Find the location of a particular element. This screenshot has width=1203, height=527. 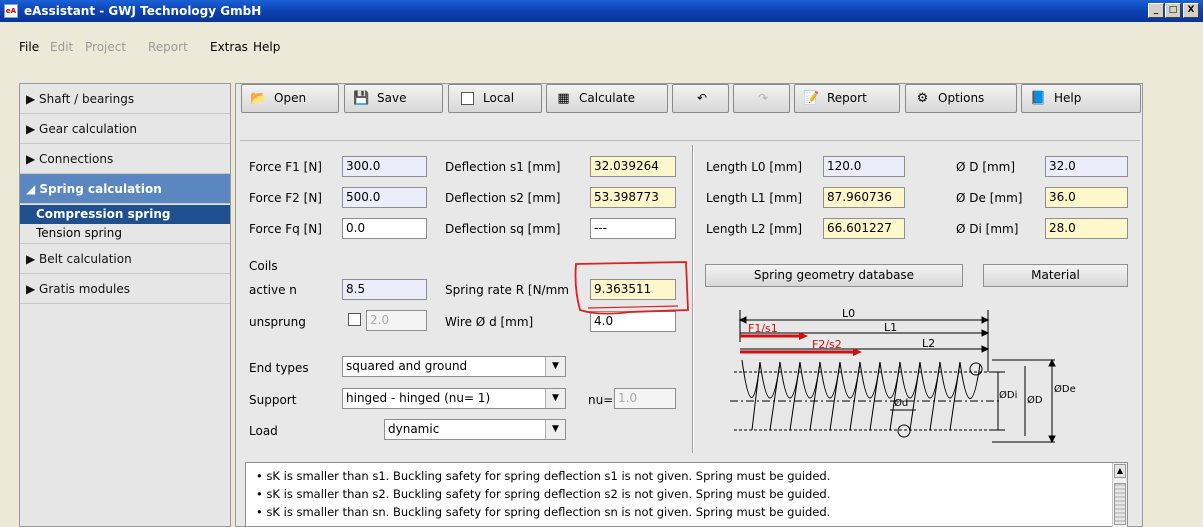

length-l1-label: Length L1 [mm] is located at coordinates (754, 198).